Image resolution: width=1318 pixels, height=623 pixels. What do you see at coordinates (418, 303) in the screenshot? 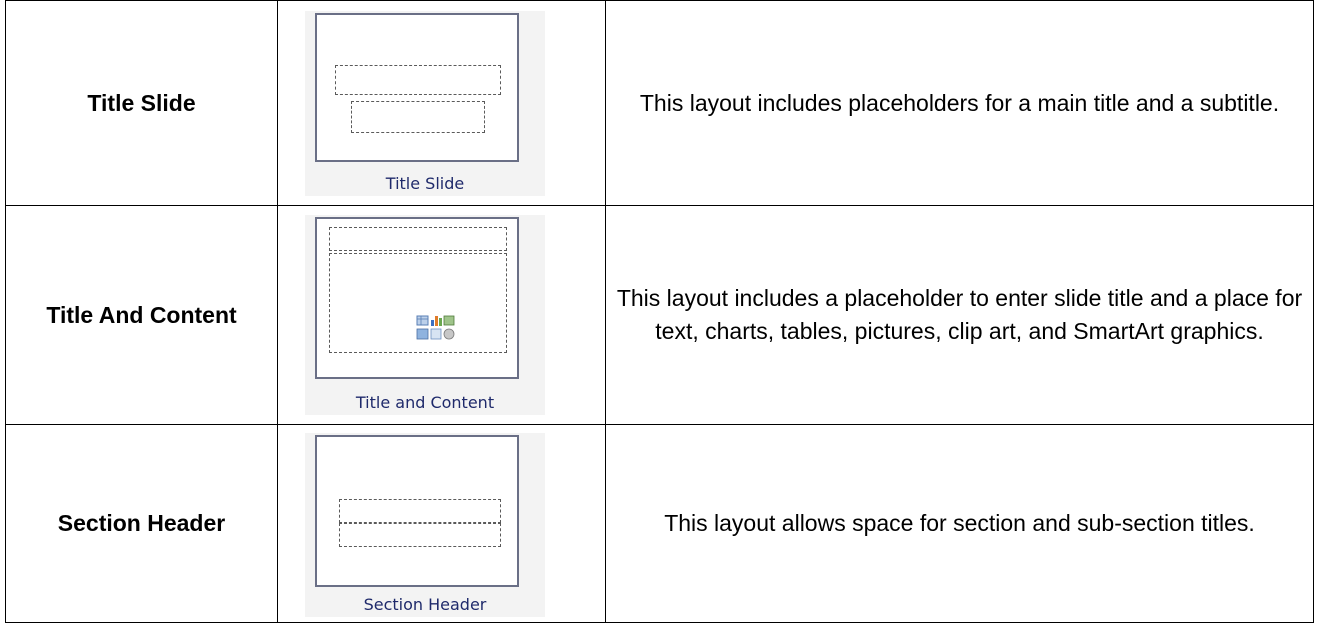
I see `content-placeholder` at bounding box center [418, 303].